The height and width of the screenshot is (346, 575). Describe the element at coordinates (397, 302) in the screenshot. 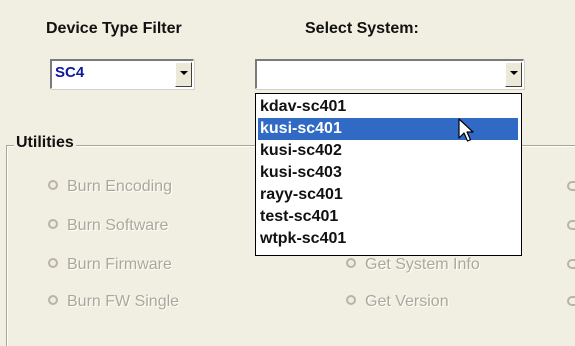

I see `radio-get-version: Get Version` at that location.